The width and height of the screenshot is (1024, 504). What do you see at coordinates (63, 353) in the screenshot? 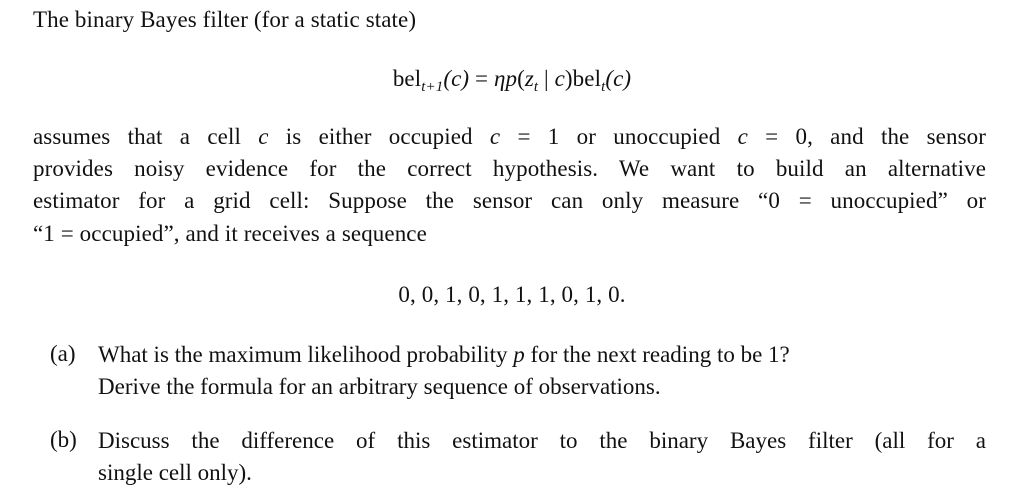
I see `question-a-label: (a)` at bounding box center [63, 353].